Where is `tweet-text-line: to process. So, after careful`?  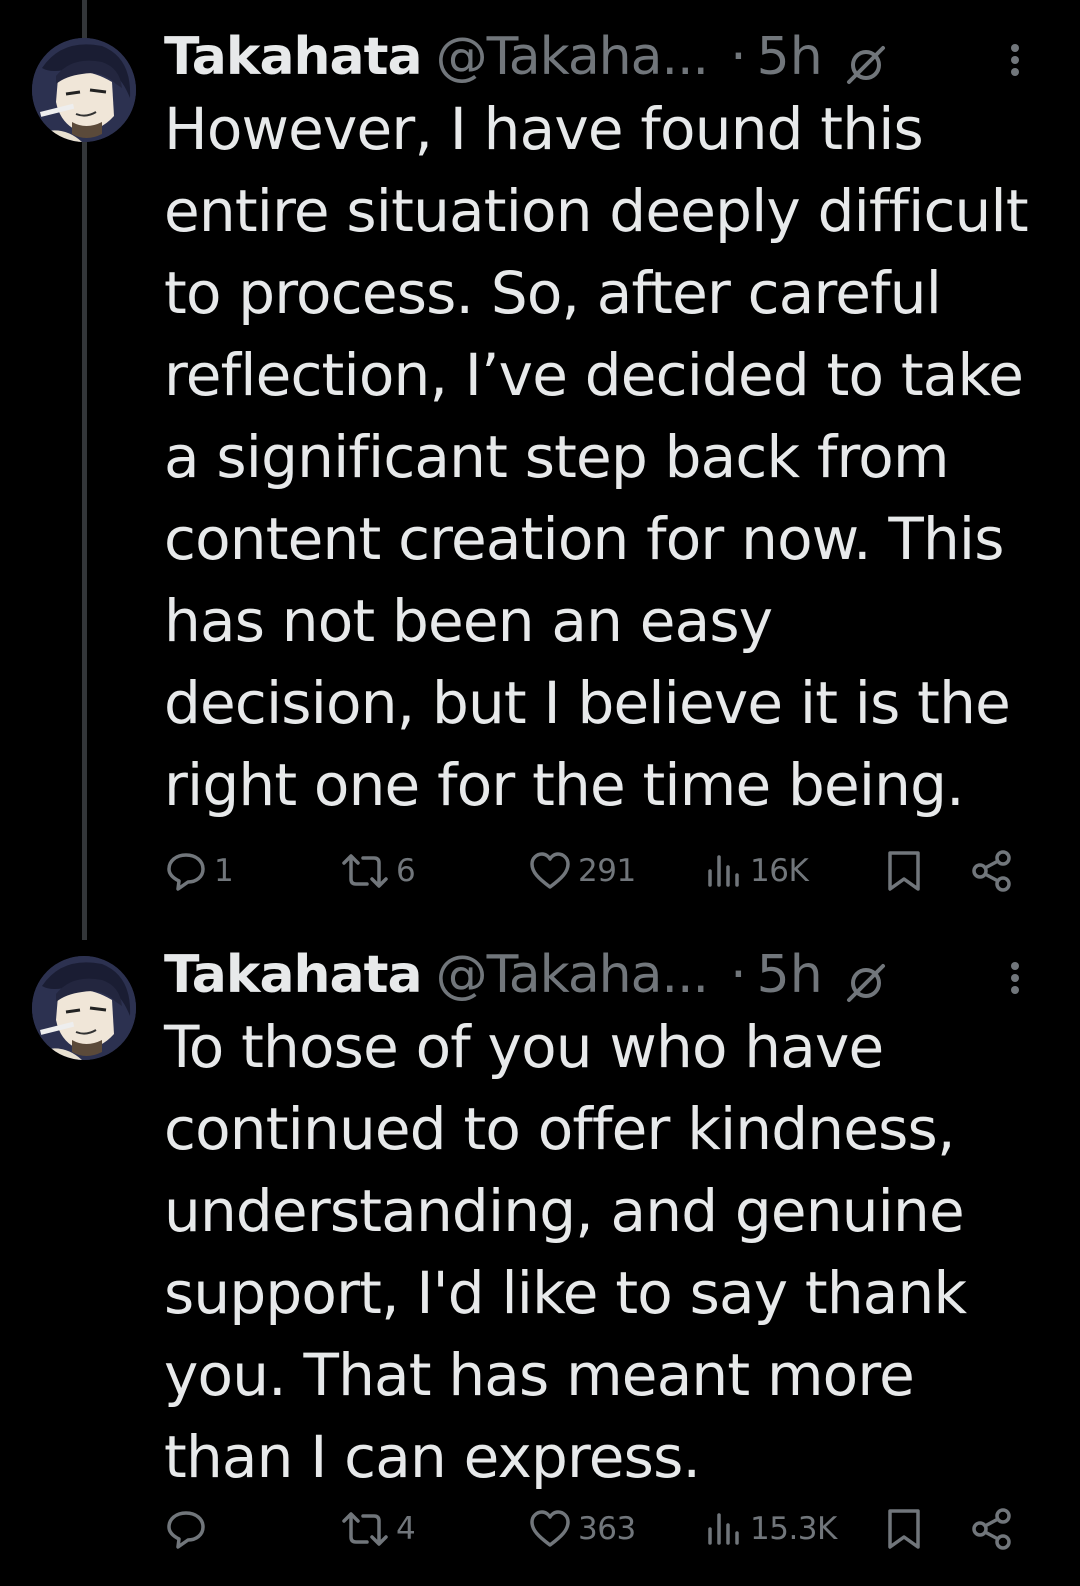 tweet-text-line: to process. So, after careful is located at coordinates (553, 293).